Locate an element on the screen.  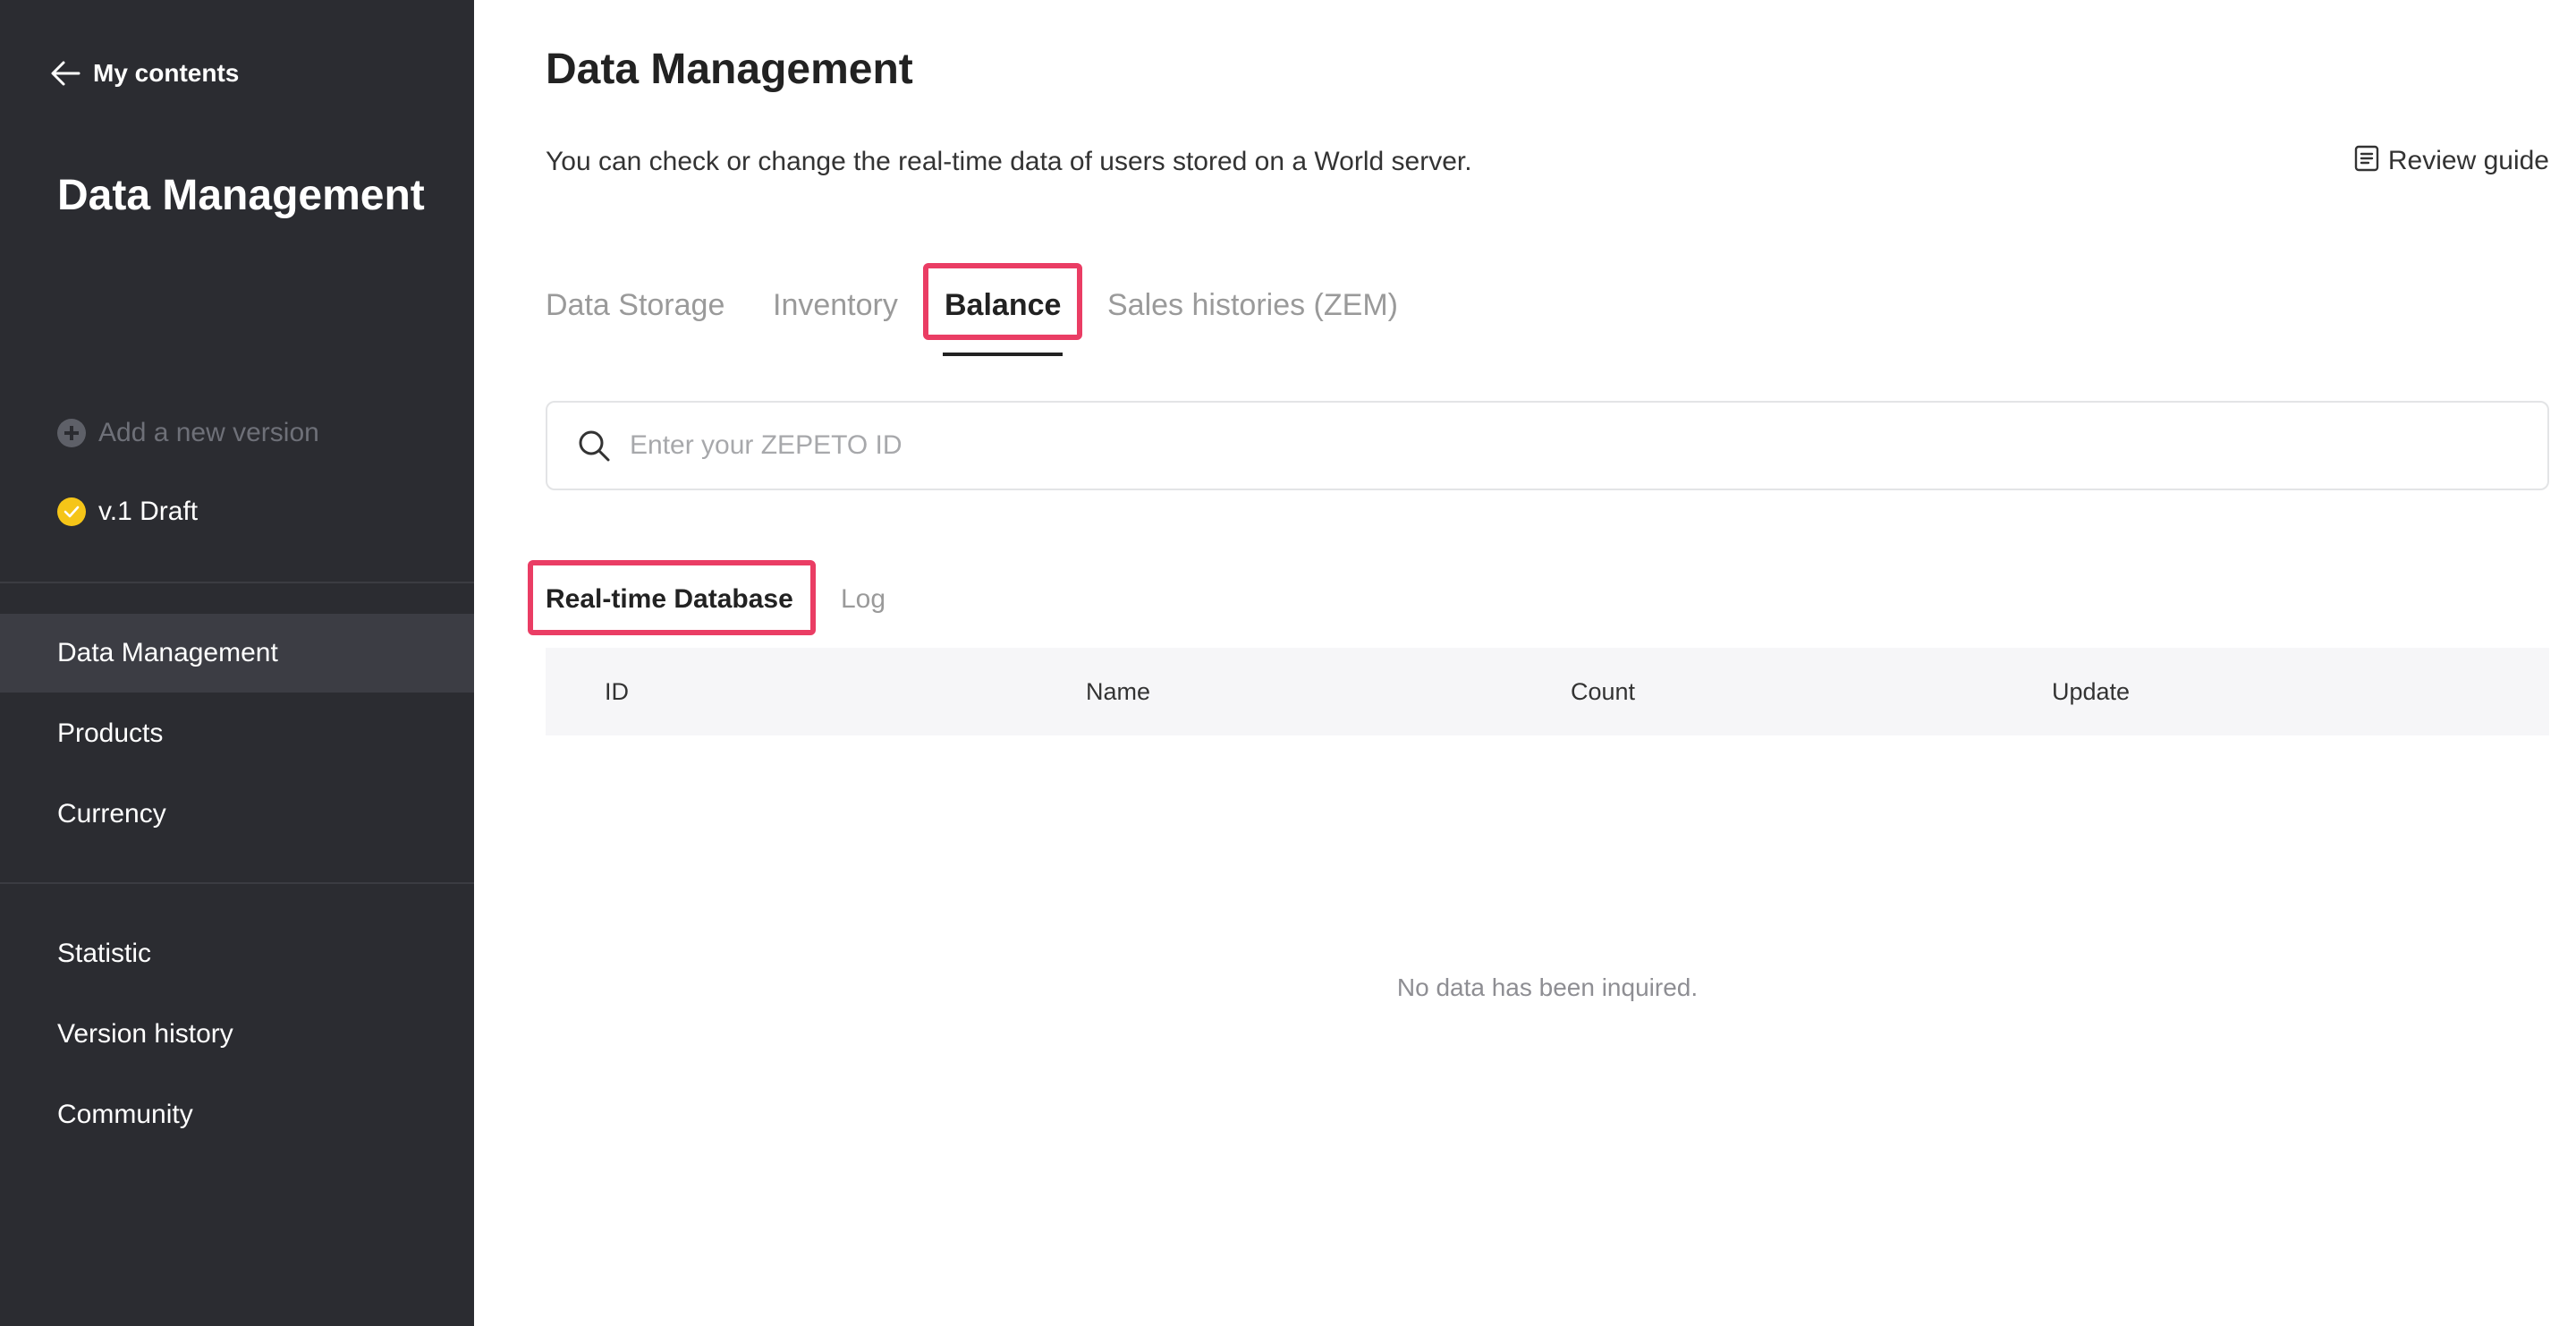
sidebar-item-community: Community is located at coordinates (237, 1115).